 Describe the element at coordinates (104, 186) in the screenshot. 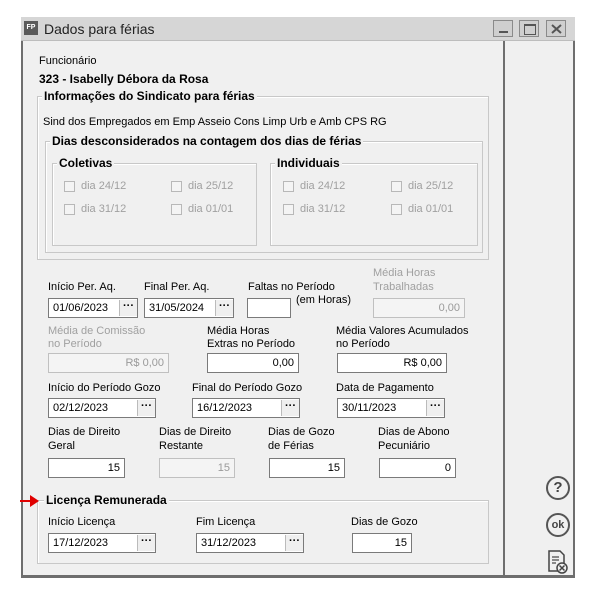

I see `collective-label-24-12: dia 24/12` at that location.